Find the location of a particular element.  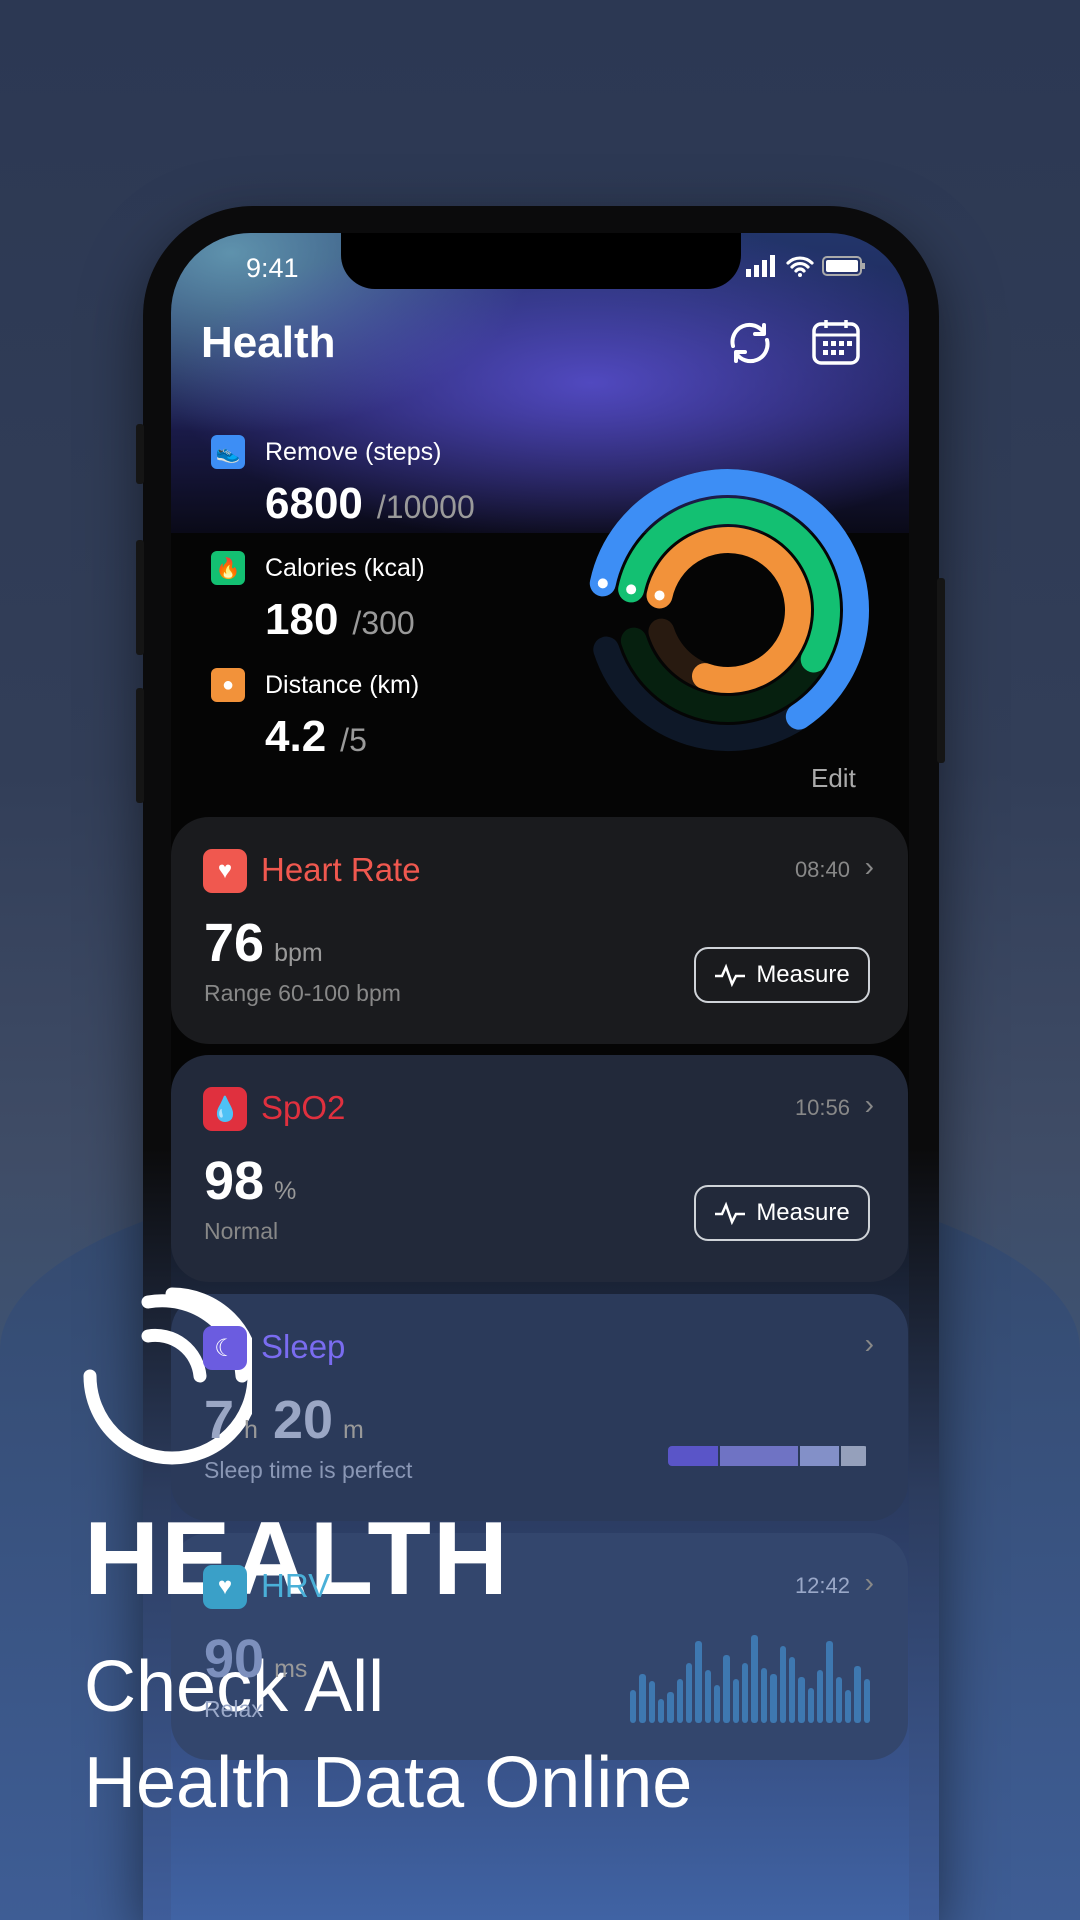

stat-steps: 👟 Remove (steps) 6800/10000 is located at coordinates (343, 482).